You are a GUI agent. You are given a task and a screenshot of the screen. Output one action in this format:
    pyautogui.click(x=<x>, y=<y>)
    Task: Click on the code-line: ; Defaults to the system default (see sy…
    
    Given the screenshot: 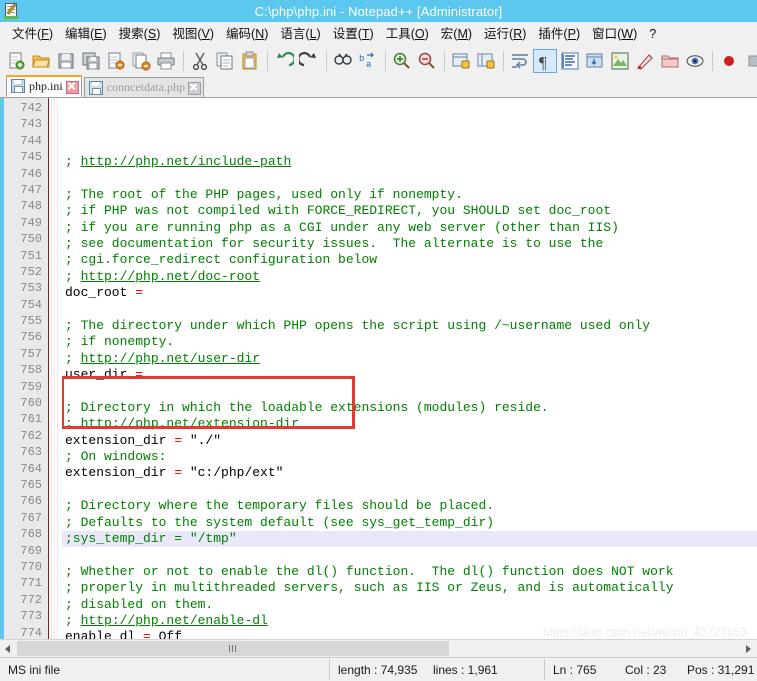 What is the action you would take?
    pyautogui.click(x=409, y=523)
    